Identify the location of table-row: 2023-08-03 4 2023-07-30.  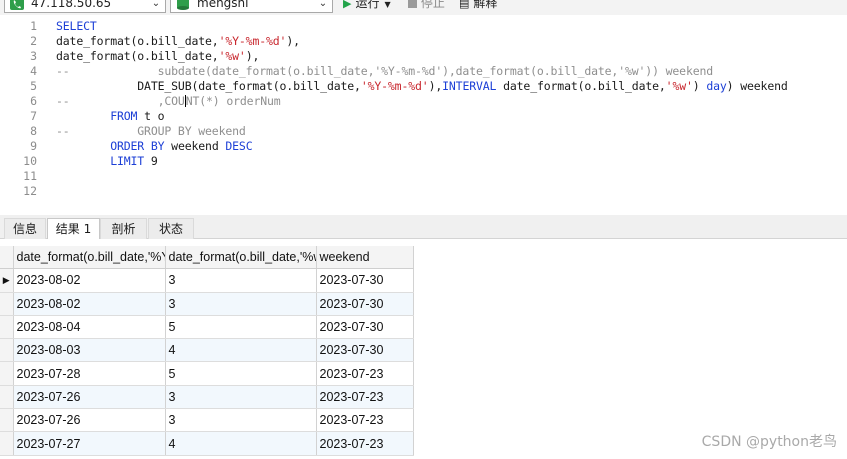
(207, 350).